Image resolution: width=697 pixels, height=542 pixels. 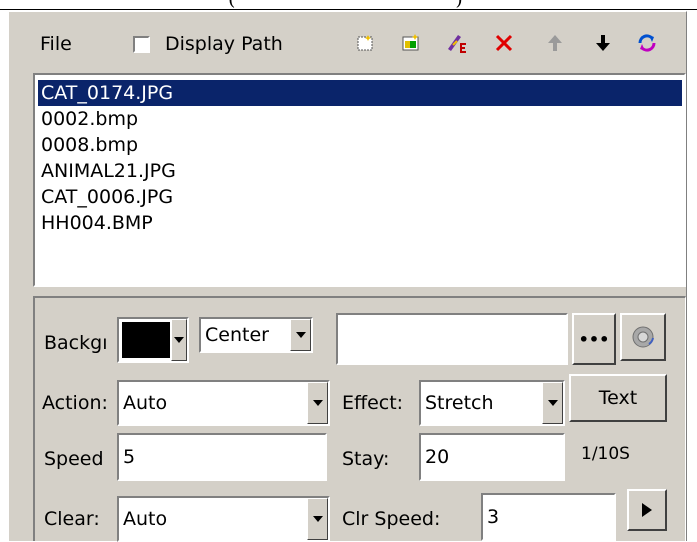 I want to click on file-list-item: CAT_0174.JPG, so click(x=360, y=93).